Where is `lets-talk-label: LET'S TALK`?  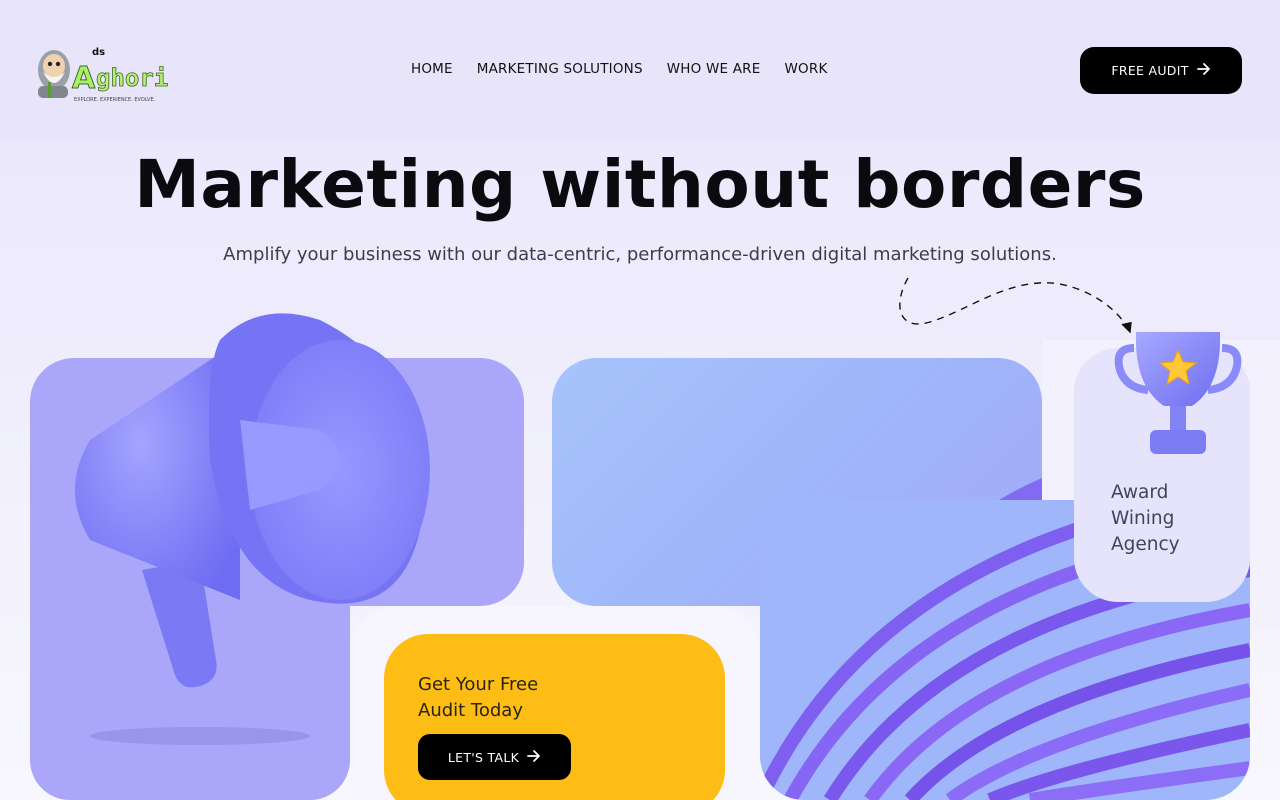
lets-talk-label: LET'S TALK is located at coordinates (483, 757).